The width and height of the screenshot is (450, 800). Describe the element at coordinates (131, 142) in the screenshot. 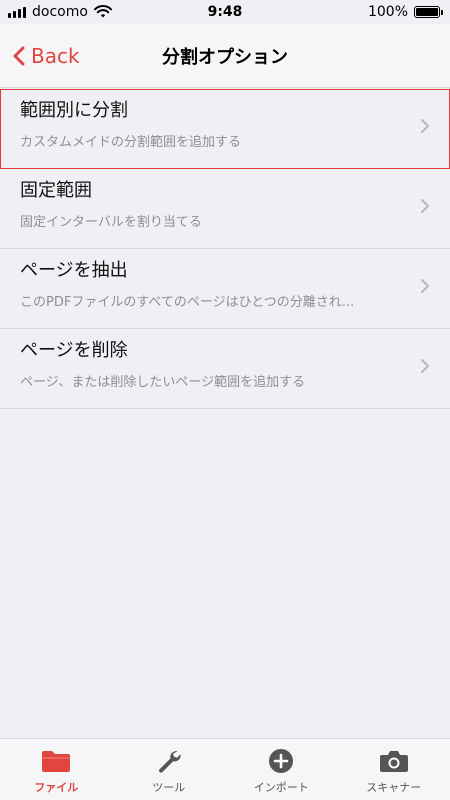

I see `option-subtitle: カスタムメイドの分割範囲を追加する` at that location.